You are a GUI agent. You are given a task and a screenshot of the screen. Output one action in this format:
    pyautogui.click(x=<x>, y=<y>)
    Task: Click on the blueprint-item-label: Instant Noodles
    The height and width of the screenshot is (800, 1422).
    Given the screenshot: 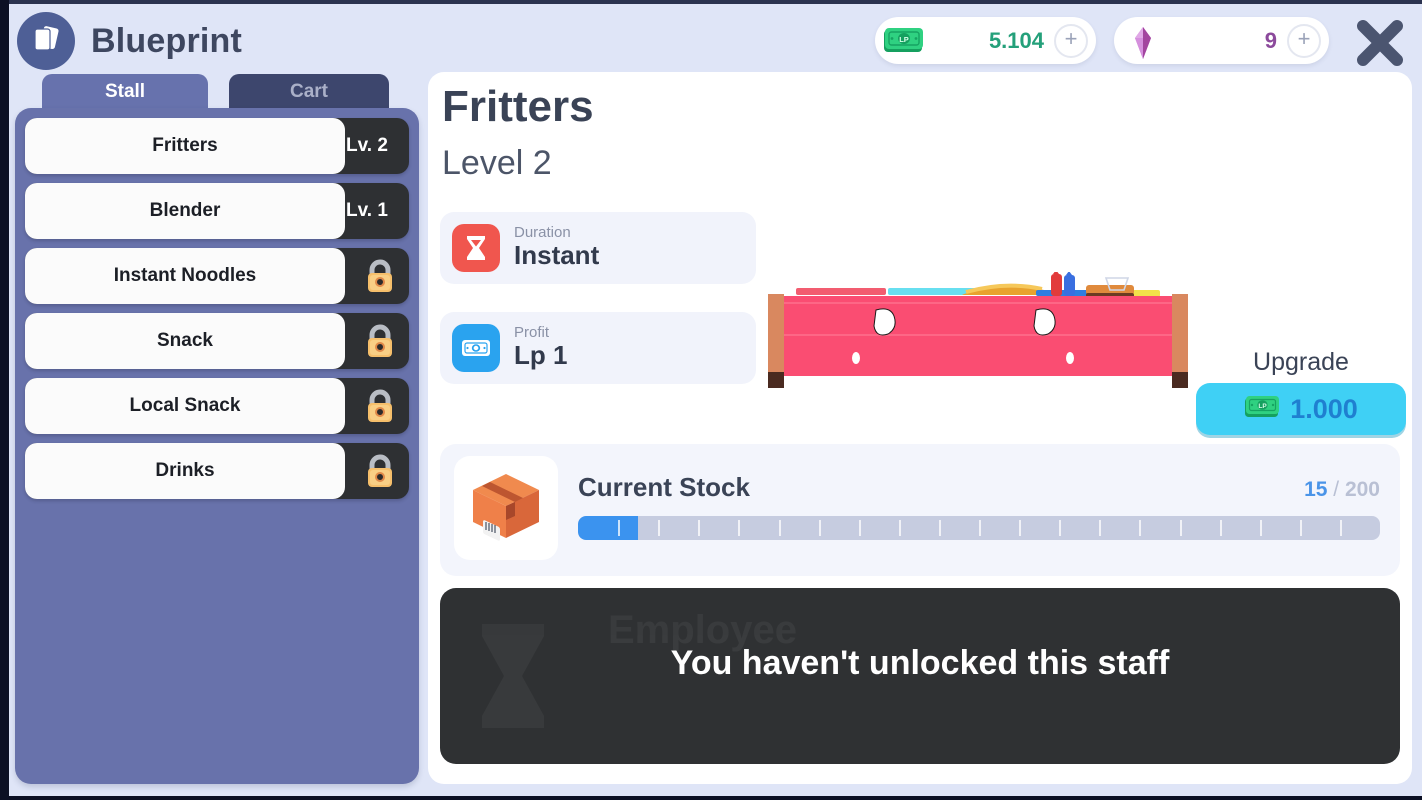 What is the action you would take?
    pyautogui.click(x=185, y=276)
    